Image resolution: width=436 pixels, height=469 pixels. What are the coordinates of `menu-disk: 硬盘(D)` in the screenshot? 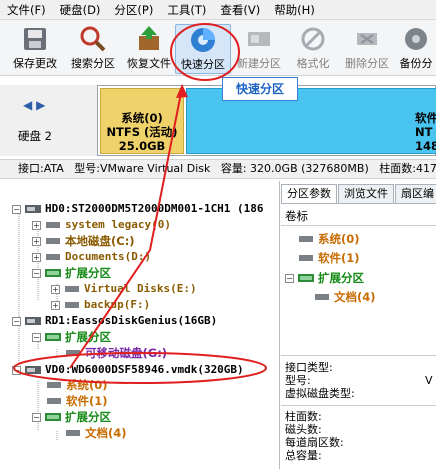 It's located at (80, 10).